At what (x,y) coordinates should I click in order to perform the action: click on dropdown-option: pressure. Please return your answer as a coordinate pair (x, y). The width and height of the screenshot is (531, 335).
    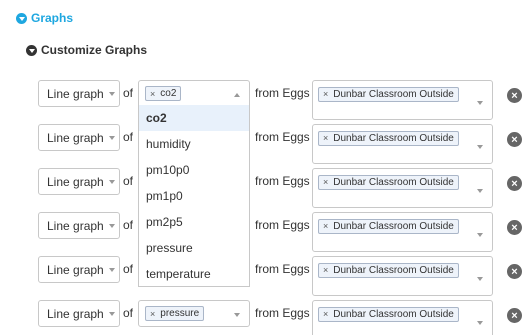
    Looking at the image, I should click on (194, 248).